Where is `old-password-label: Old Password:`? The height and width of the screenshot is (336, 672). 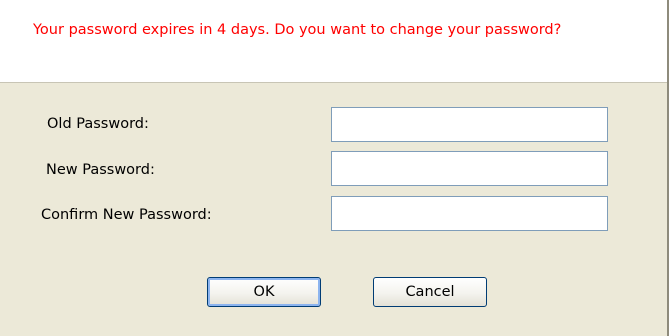 old-password-label: Old Password: is located at coordinates (98, 124).